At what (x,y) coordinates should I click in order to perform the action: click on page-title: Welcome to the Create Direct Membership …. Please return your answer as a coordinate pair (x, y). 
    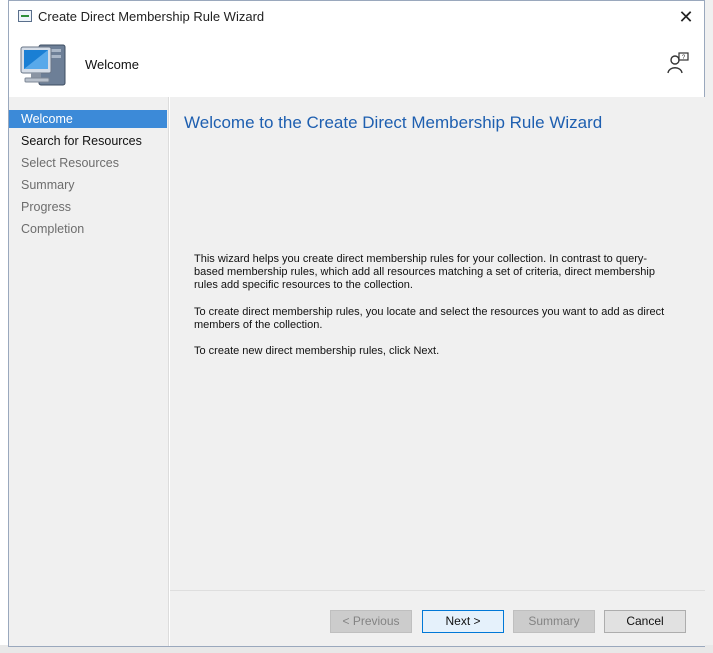
    Looking at the image, I should click on (393, 122).